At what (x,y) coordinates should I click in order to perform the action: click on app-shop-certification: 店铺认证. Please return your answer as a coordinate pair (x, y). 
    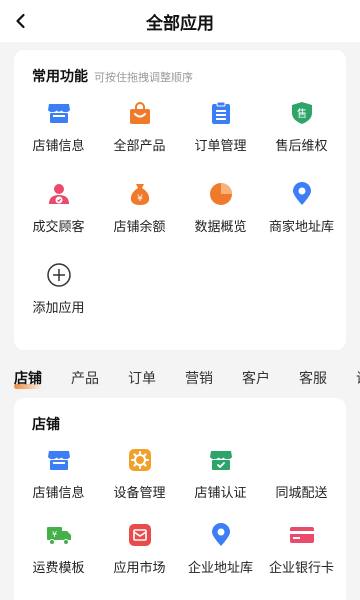
    Looking at the image, I should click on (220, 471).